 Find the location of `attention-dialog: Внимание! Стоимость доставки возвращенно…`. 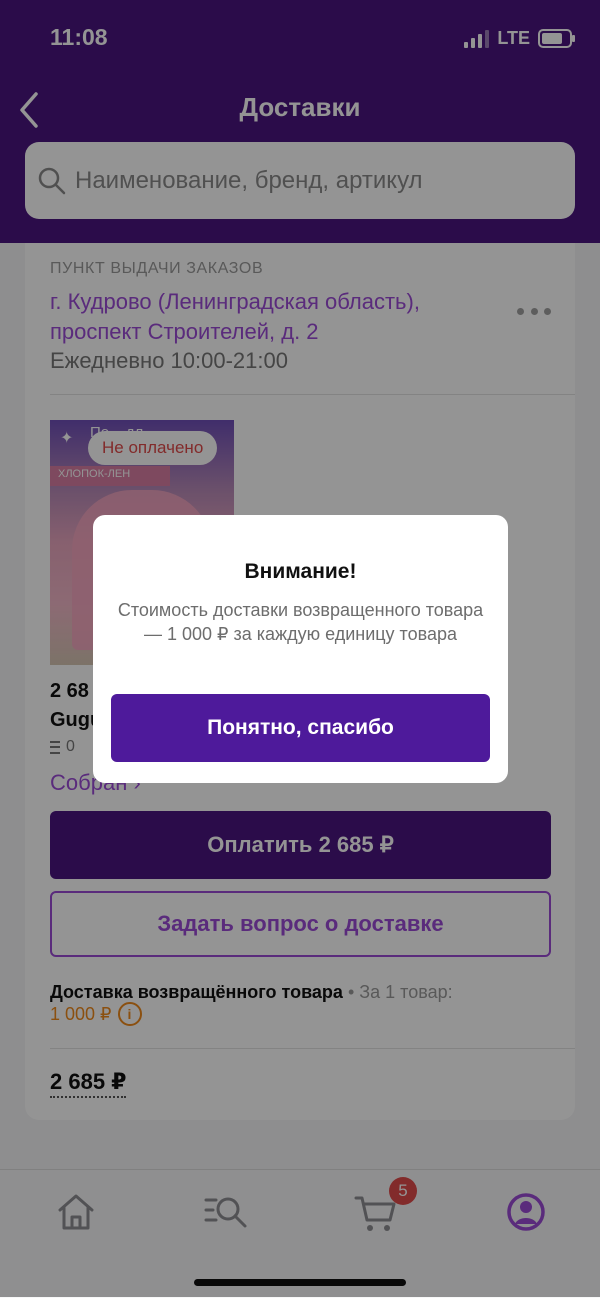

attention-dialog: Внимание! Стоимость доставки возвращенно… is located at coordinates (300, 649).